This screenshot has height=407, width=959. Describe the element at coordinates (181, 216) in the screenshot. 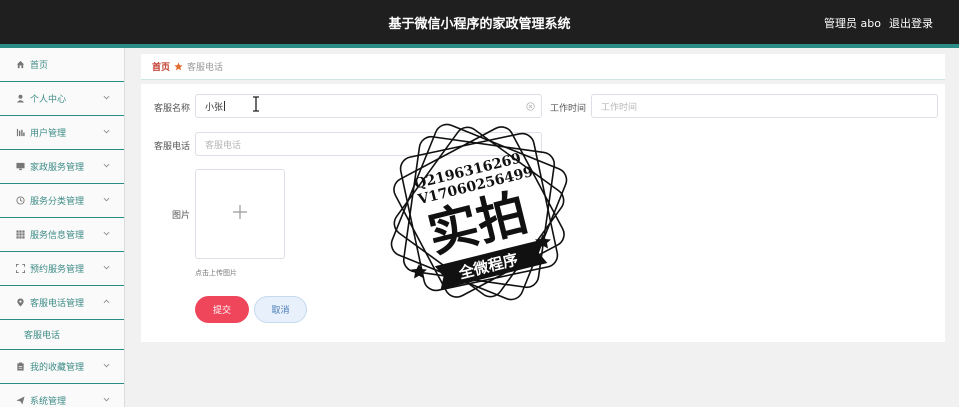

I see `image-label: 图片` at that location.